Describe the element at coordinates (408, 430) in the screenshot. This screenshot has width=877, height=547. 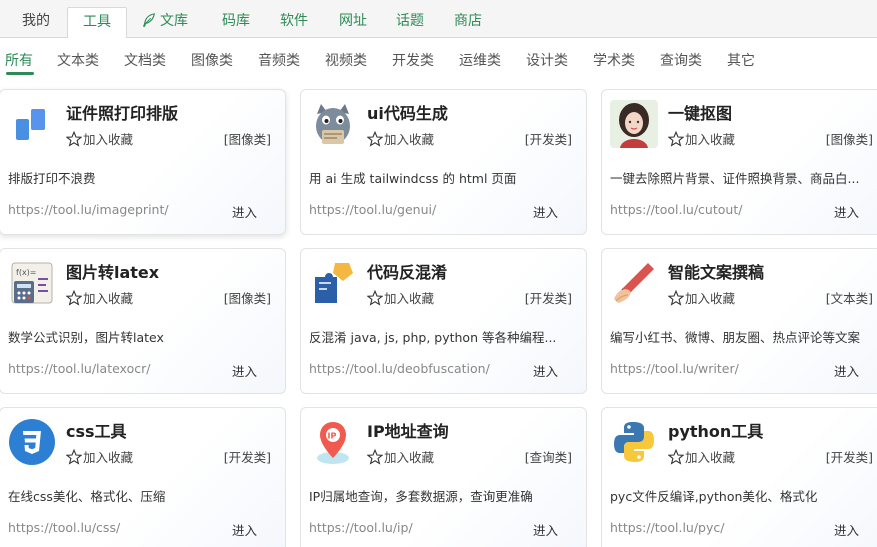
I see `tool-title: IP地址查询` at that location.